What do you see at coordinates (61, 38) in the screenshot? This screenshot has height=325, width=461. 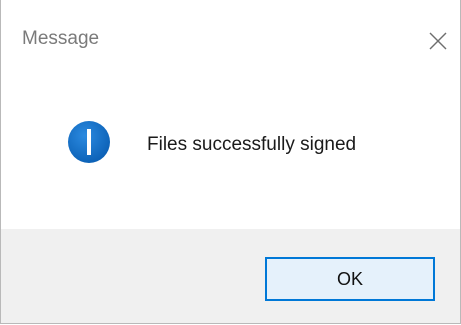 I see `dialog-title: Message` at bounding box center [61, 38].